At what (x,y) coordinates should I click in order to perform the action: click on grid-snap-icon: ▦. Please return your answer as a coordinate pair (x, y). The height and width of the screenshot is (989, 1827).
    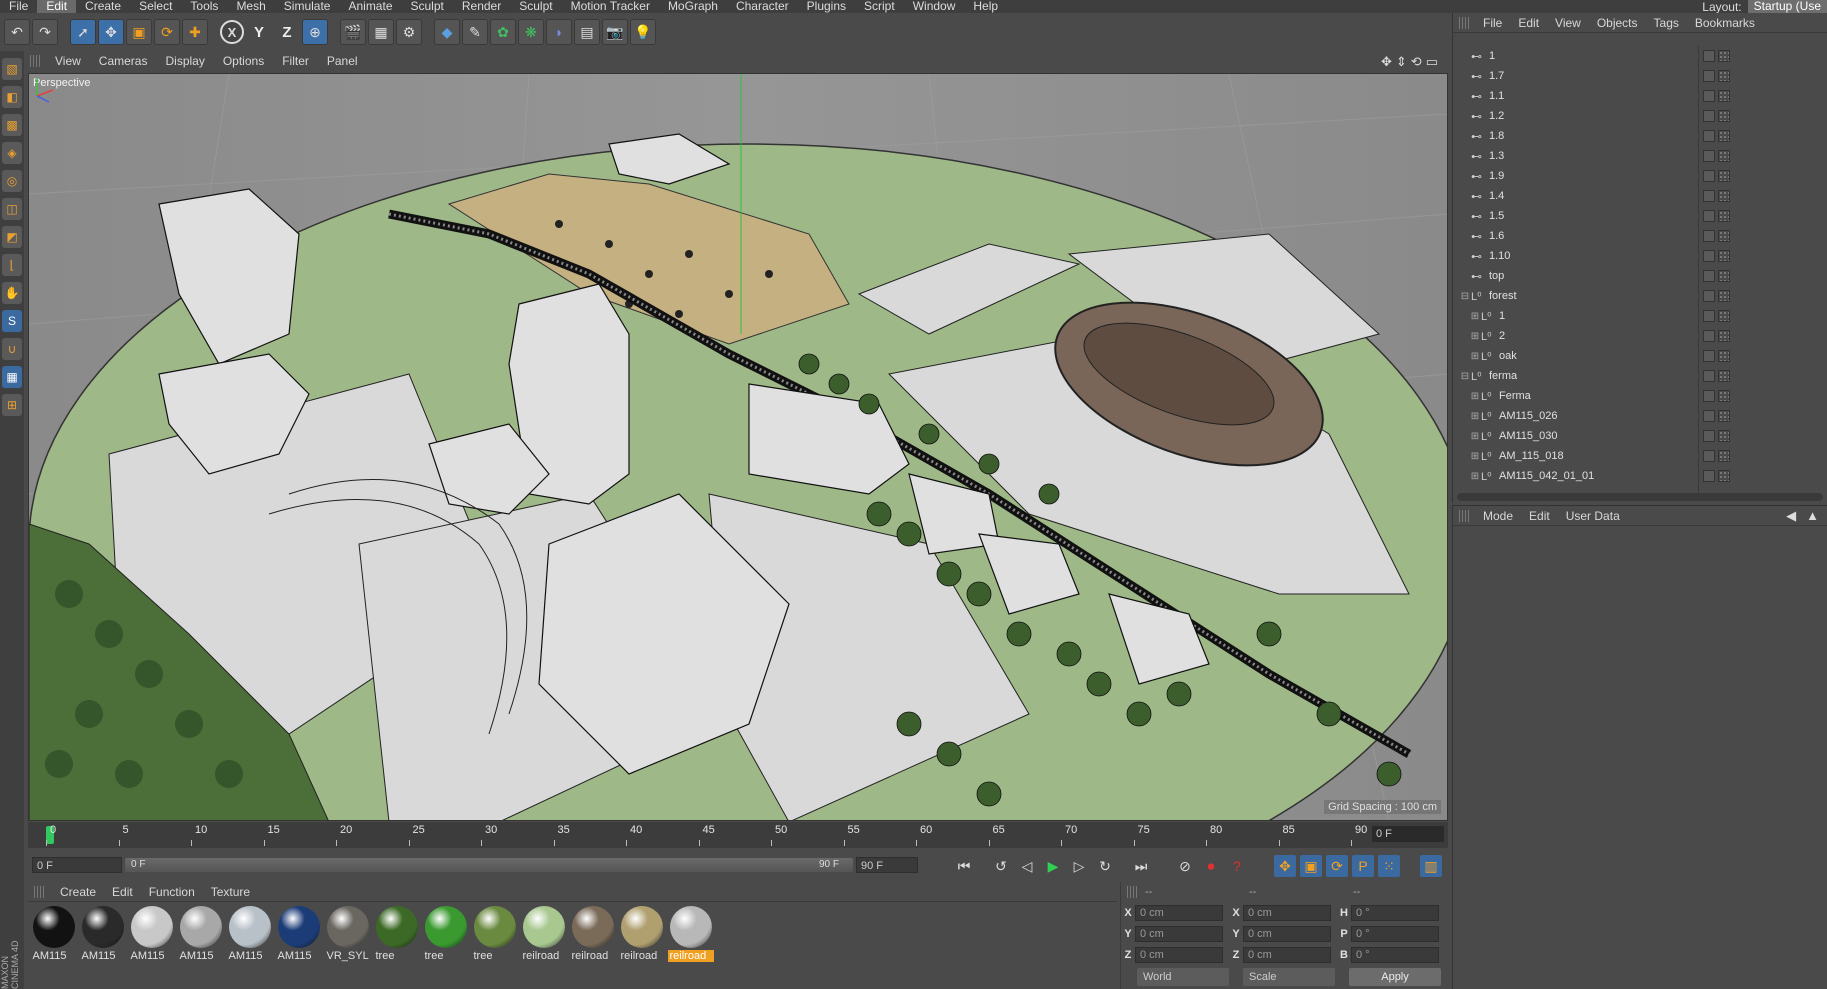
    Looking at the image, I should click on (12, 377).